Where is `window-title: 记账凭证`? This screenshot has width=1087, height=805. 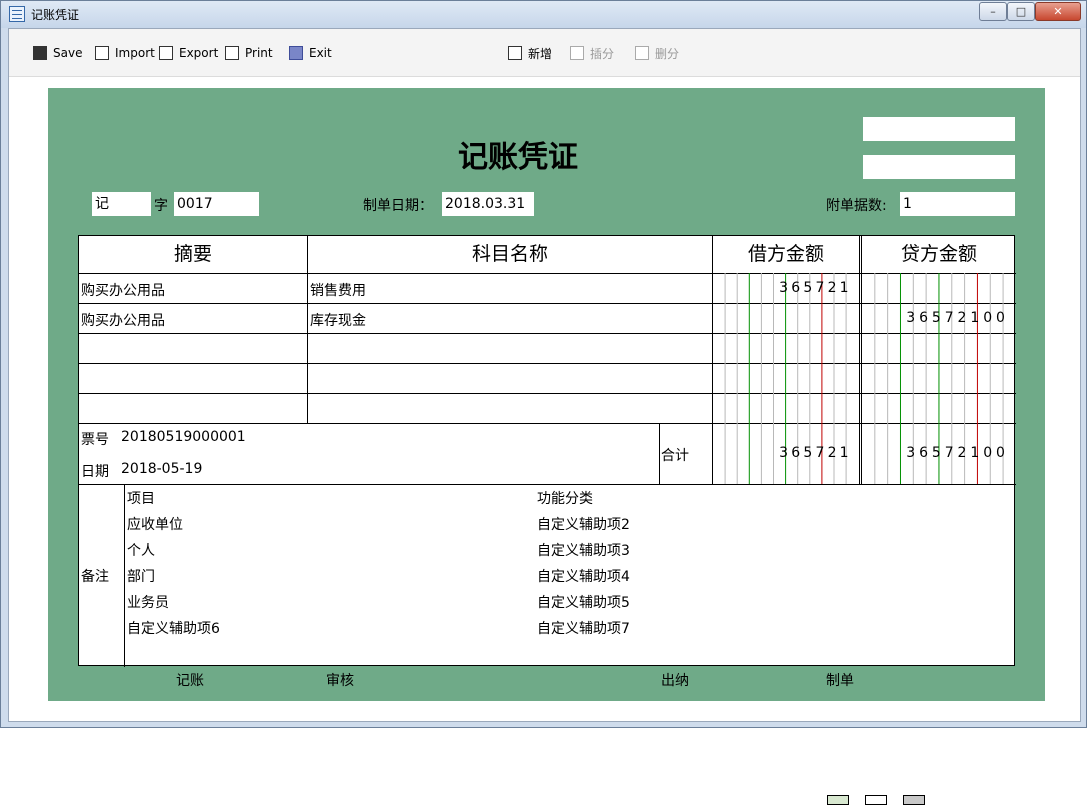
window-title: 记账凭证 is located at coordinates (55, 15).